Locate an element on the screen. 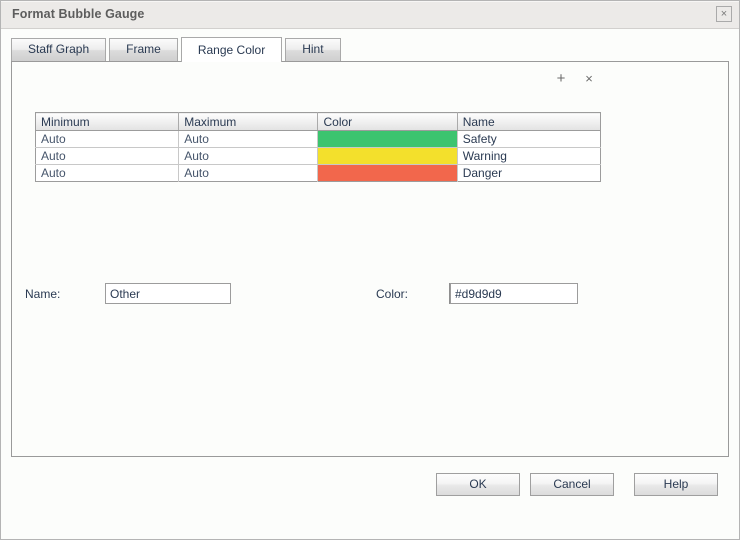  cancel-button: Cancel is located at coordinates (572, 484).